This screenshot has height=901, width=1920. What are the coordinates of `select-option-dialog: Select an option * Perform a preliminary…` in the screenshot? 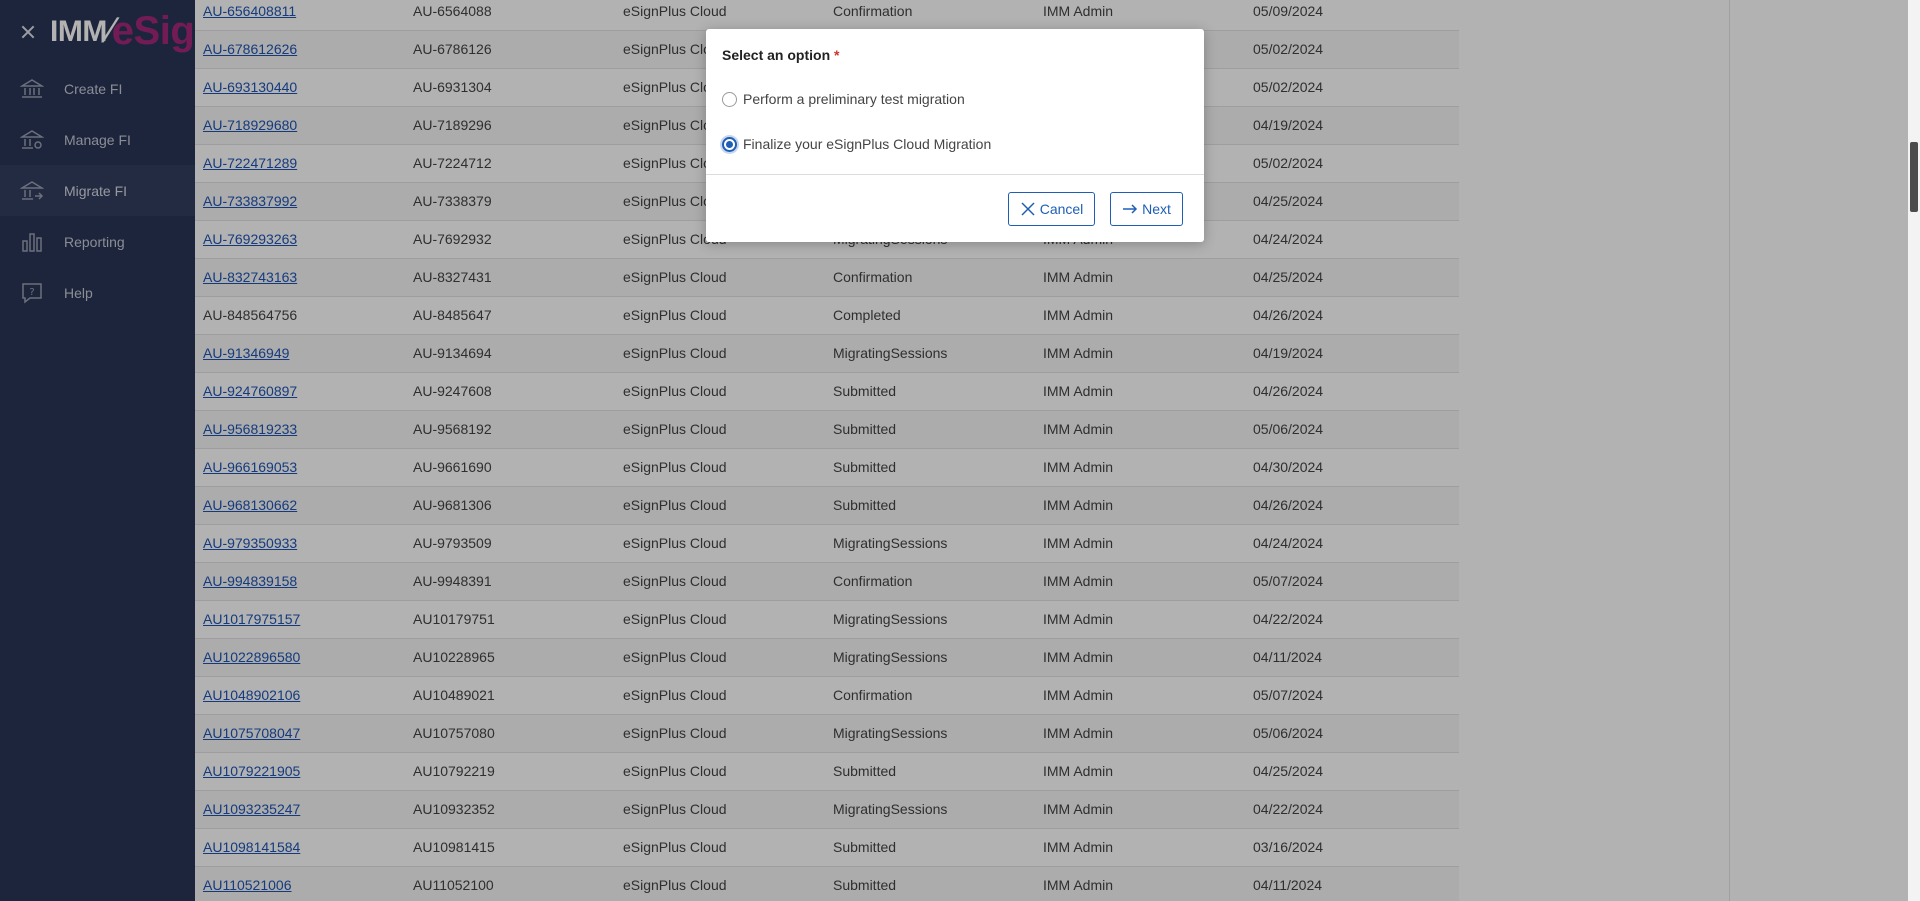 It's located at (955, 135).